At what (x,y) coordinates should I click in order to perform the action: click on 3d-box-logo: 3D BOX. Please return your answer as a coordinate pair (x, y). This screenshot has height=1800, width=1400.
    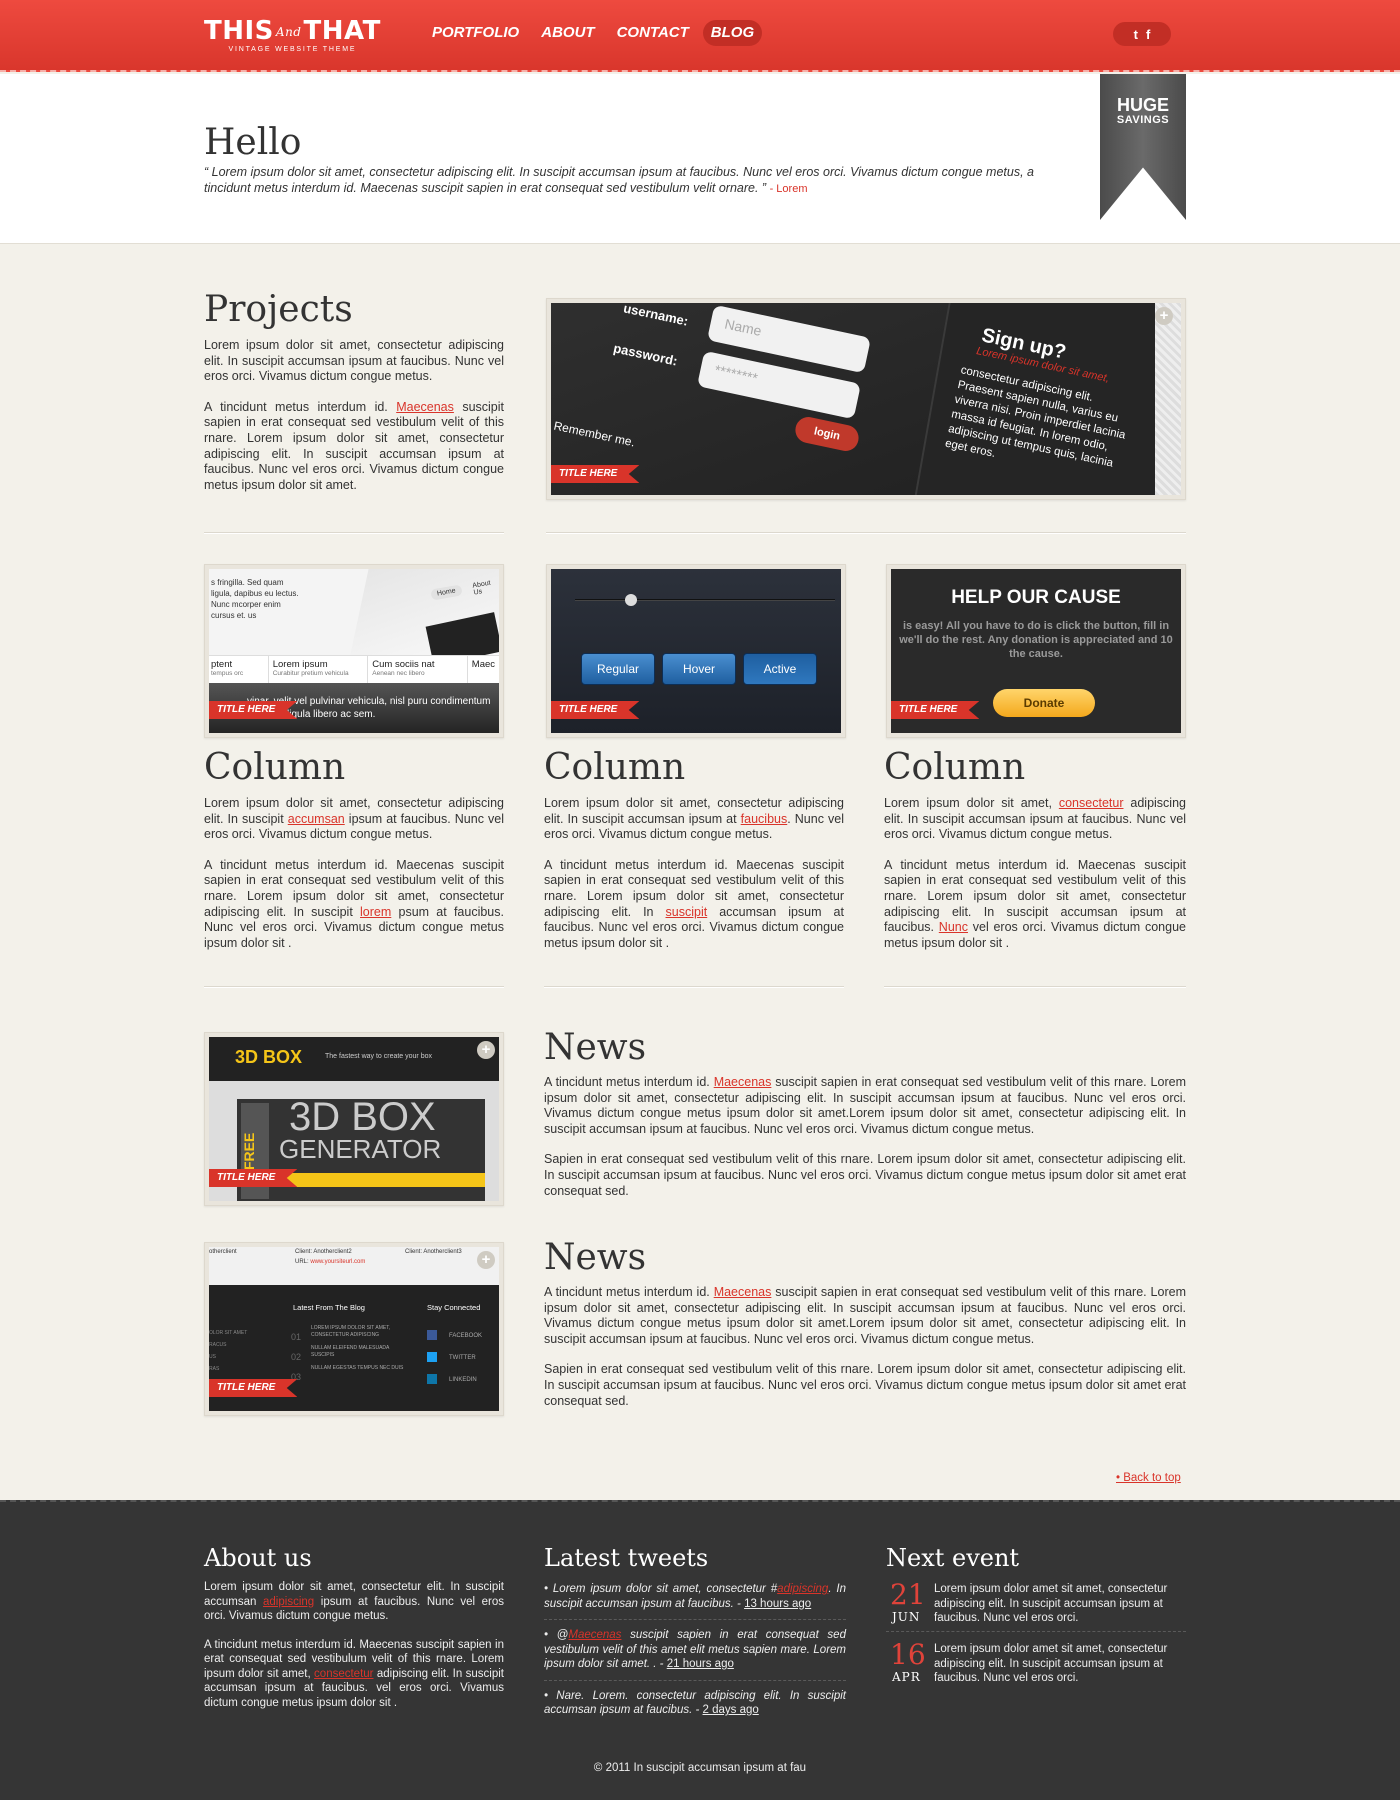
    Looking at the image, I should click on (269, 1057).